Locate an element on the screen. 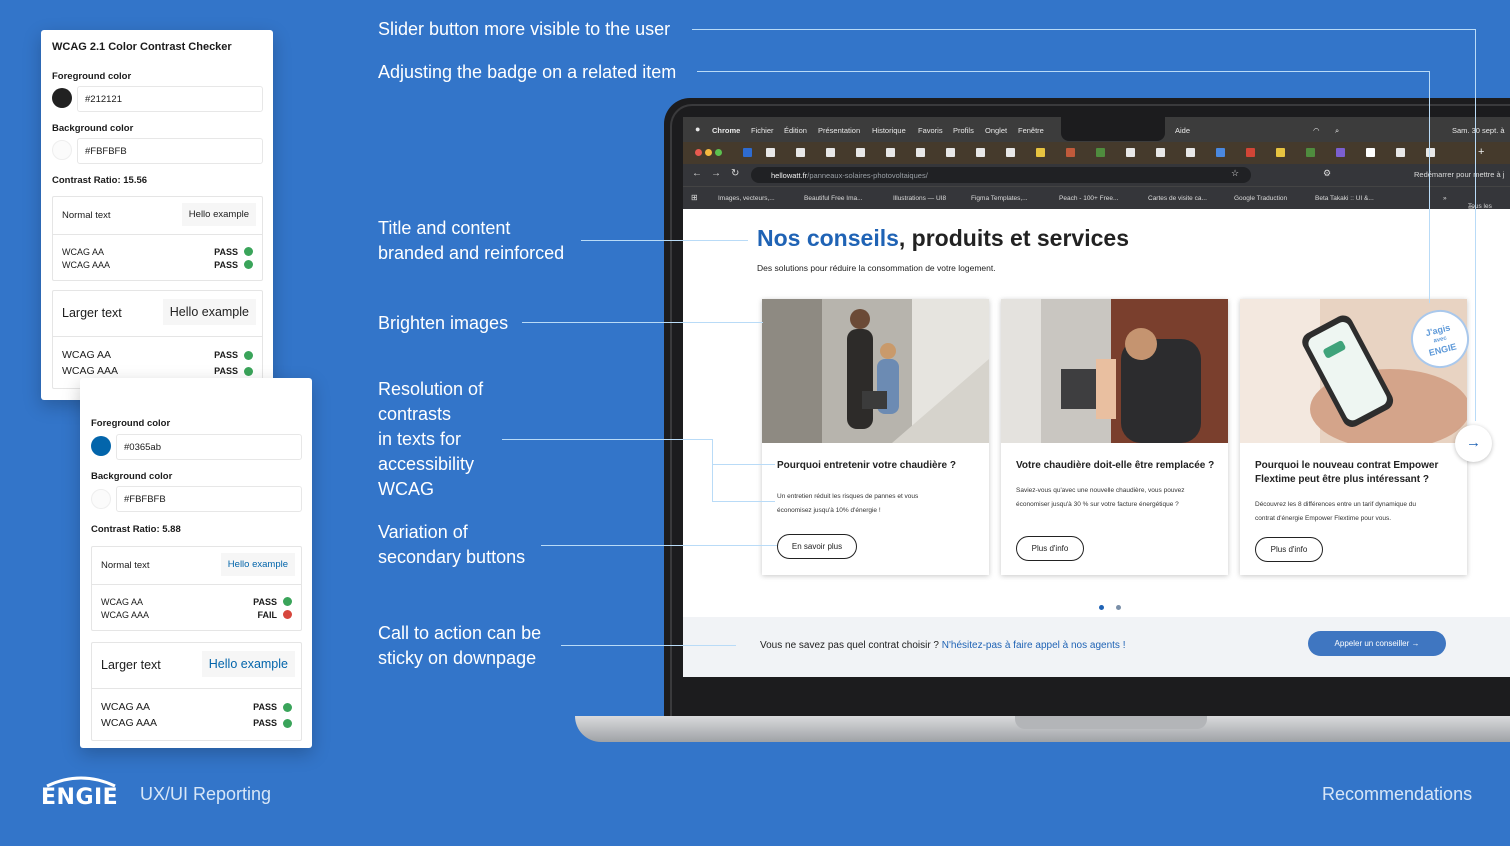 This screenshot has height=846, width=1510. menu-presentation: Présentation is located at coordinates (839, 130).